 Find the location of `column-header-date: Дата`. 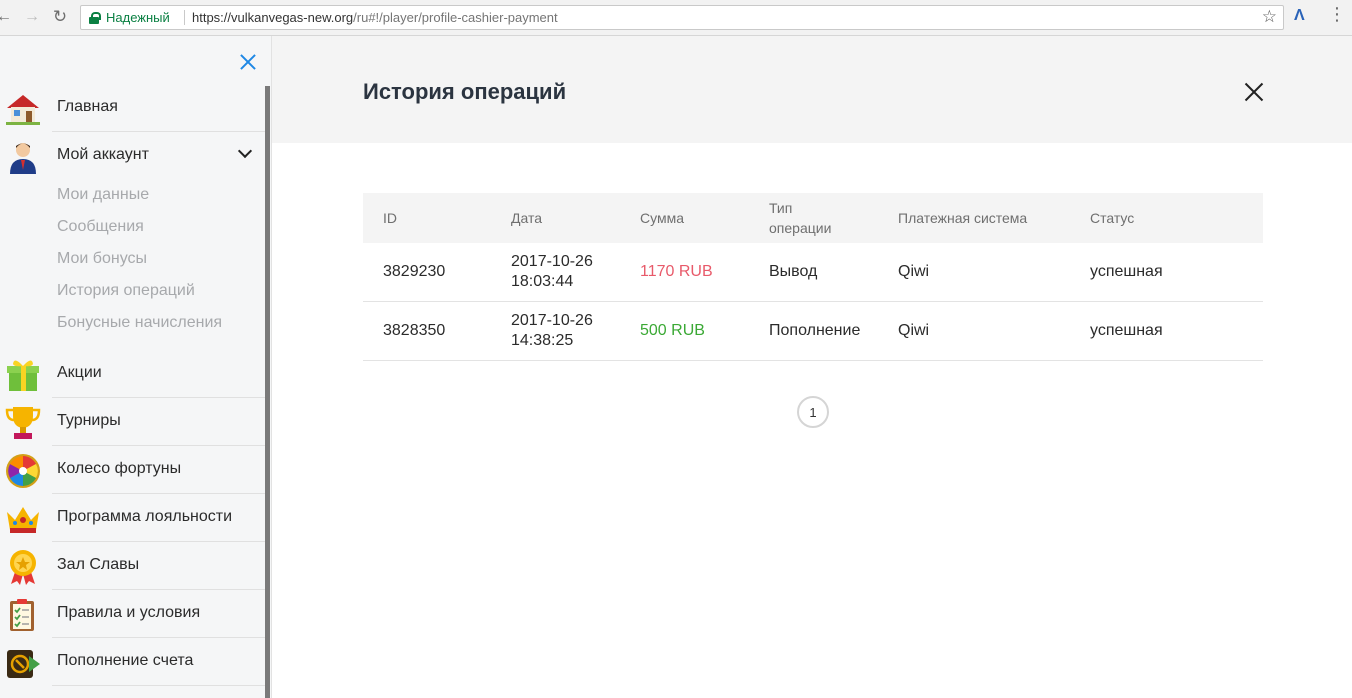

column-header-date: Дата is located at coordinates (527, 218).